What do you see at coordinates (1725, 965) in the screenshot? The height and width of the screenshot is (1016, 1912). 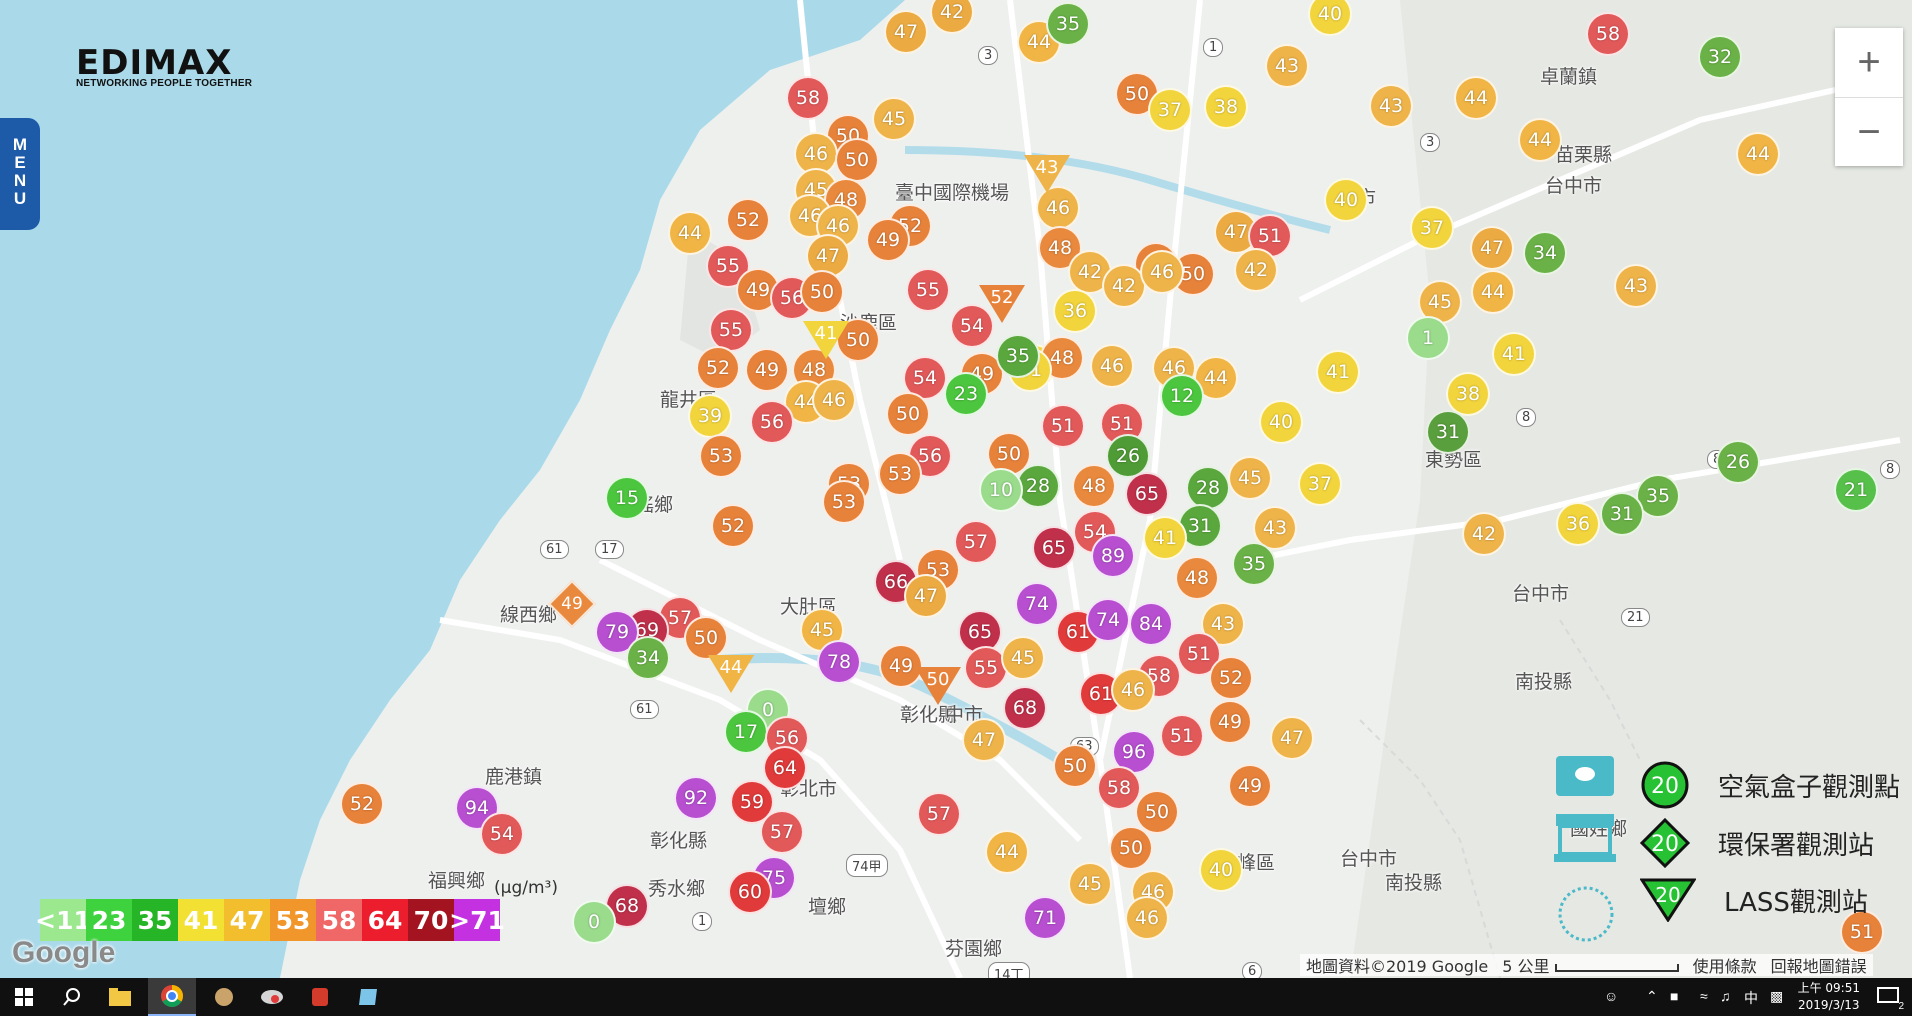 I see `terms-link: 使用條款` at bounding box center [1725, 965].